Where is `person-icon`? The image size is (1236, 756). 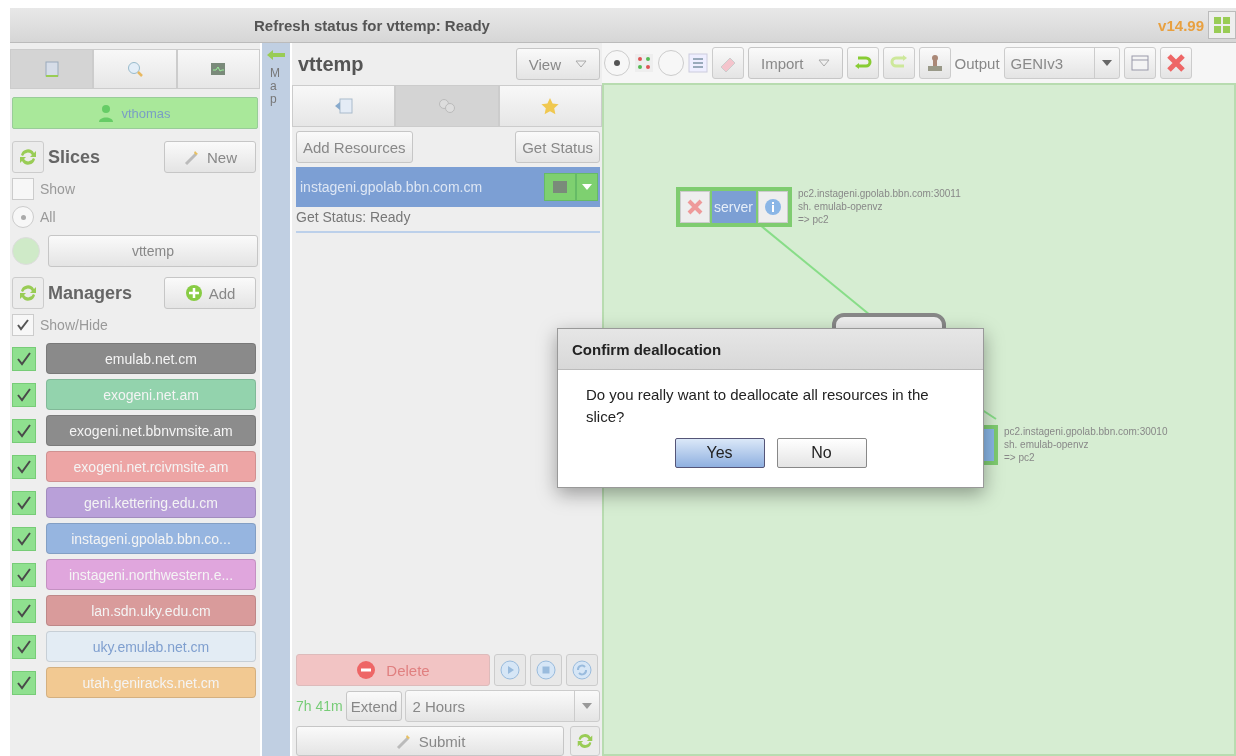
person-icon is located at coordinates (106, 113).